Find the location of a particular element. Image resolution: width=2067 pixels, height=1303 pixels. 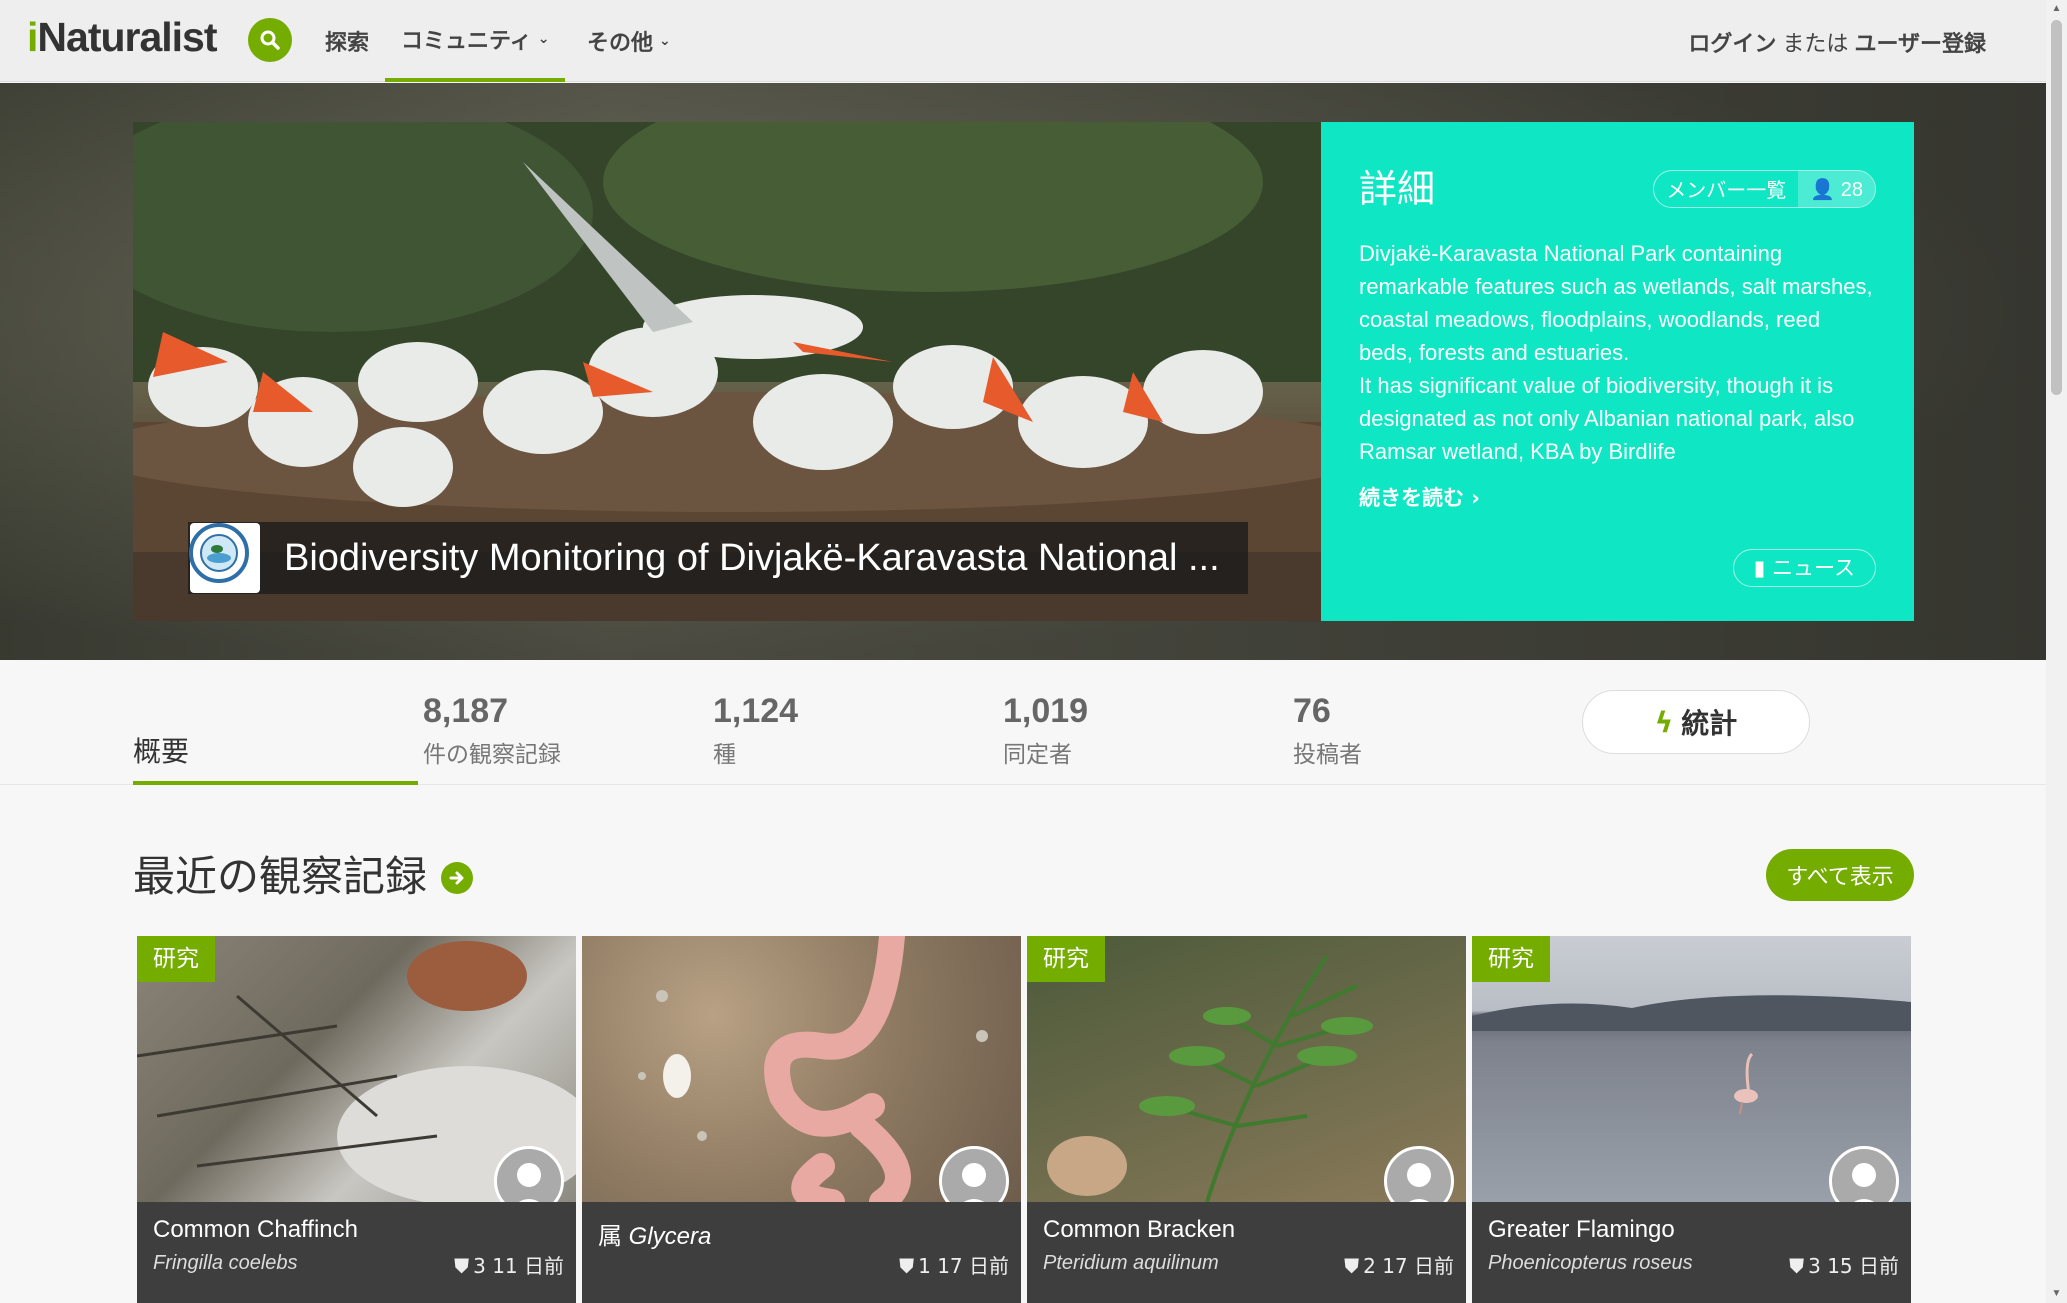

taxon-rank: 属 is located at coordinates (610, 1236).